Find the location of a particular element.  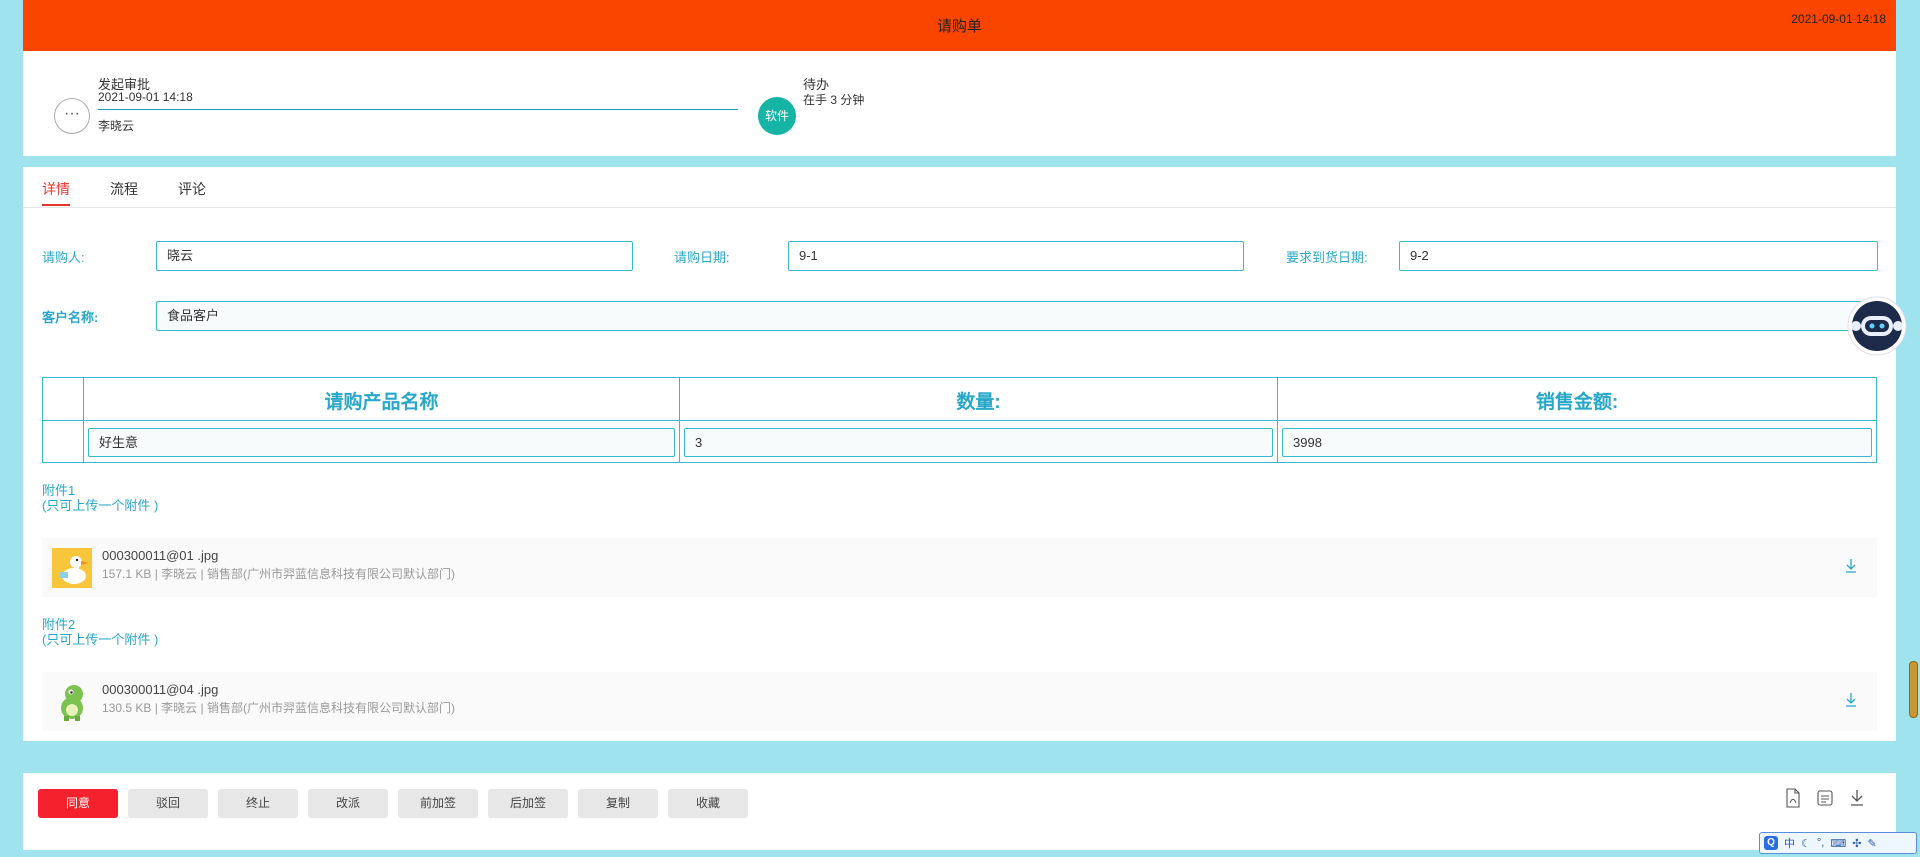

keyboard-icon: ⌨ is located at coordinates (1838, 843).